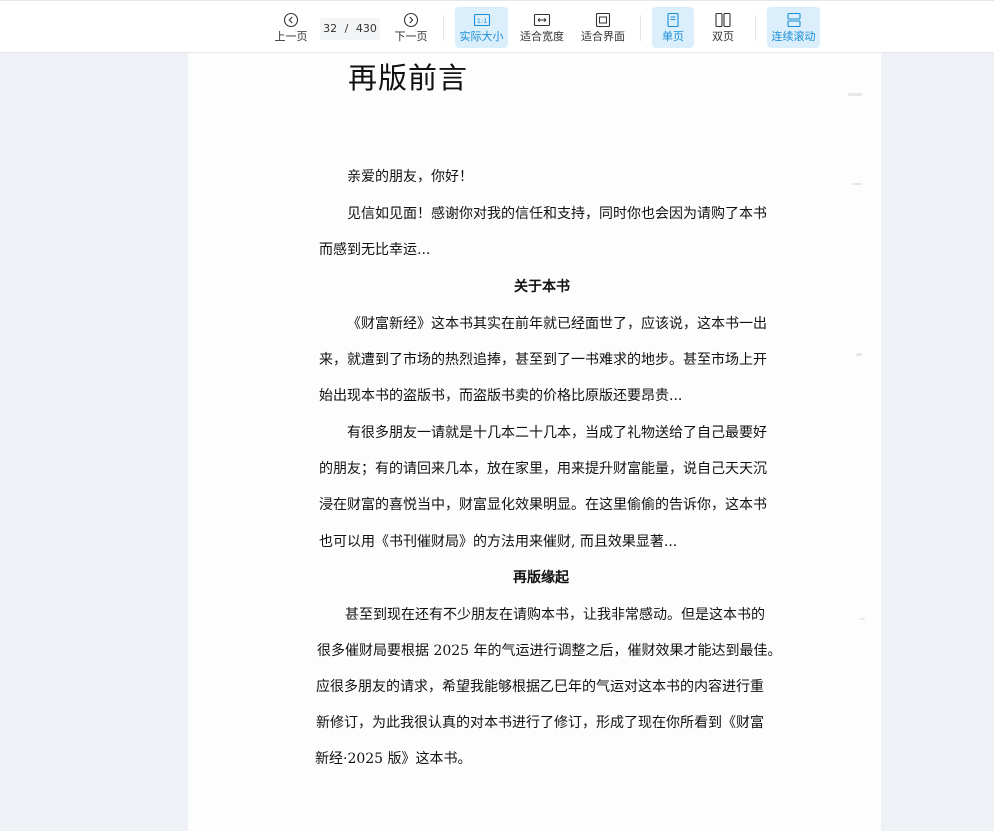 The image size is (994, 831). I want to click on page-total: 430, so click(366, 28).